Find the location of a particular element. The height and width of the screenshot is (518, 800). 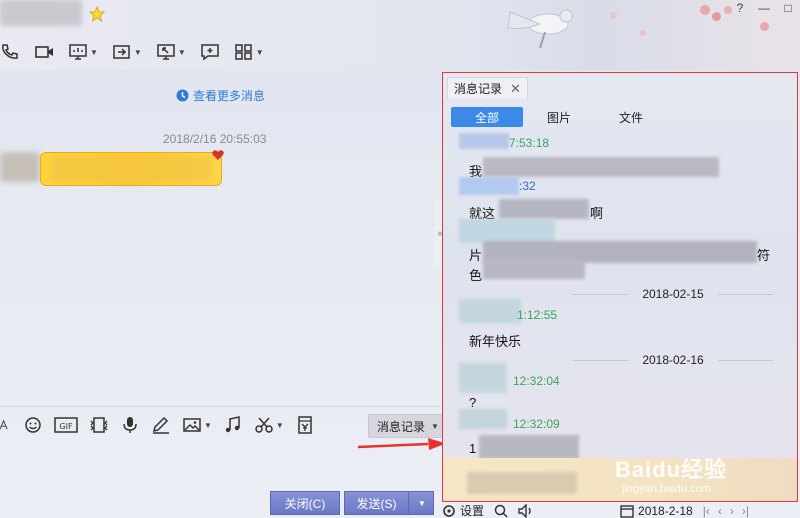

prev-page-button: ‹ is located at coordinates (720, 511).